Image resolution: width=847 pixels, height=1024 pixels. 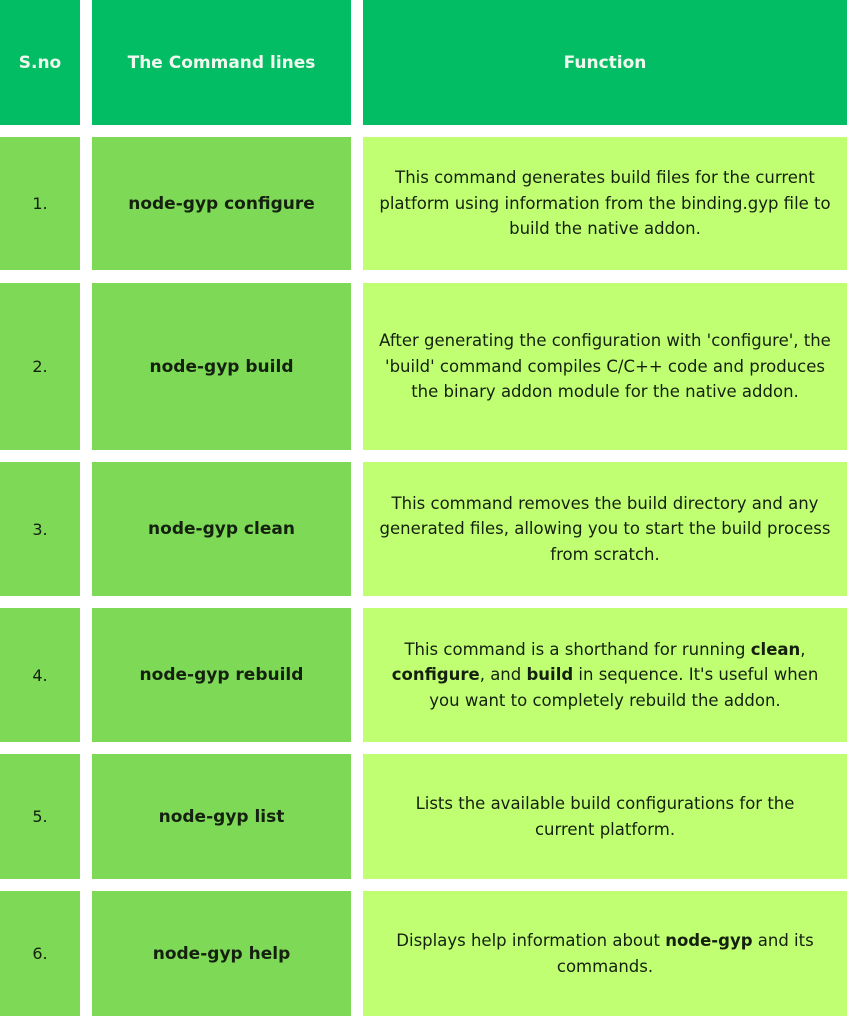 I want to click on function-text-segment: ,, so click(x=803, y=649).